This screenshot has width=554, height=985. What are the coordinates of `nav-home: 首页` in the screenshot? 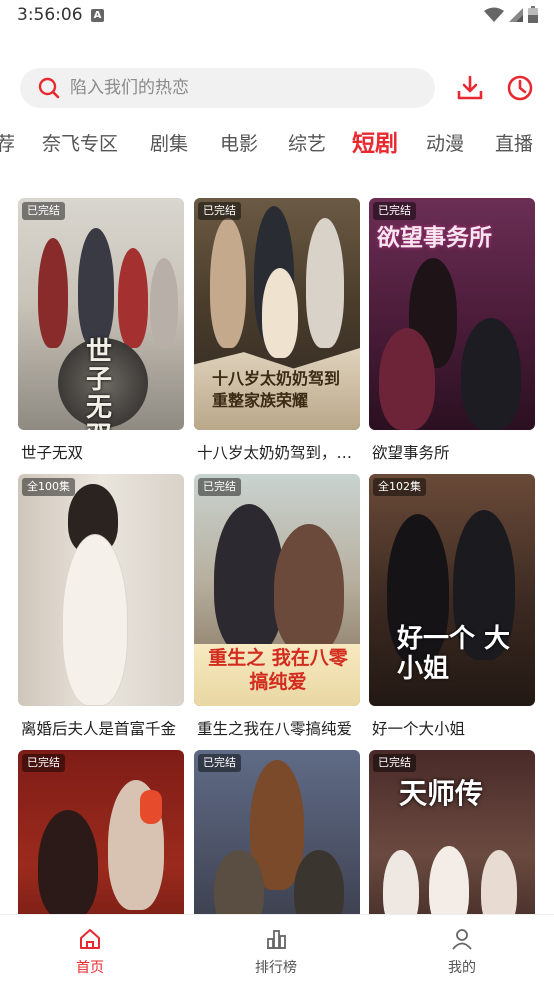 It's located at (90, 952).